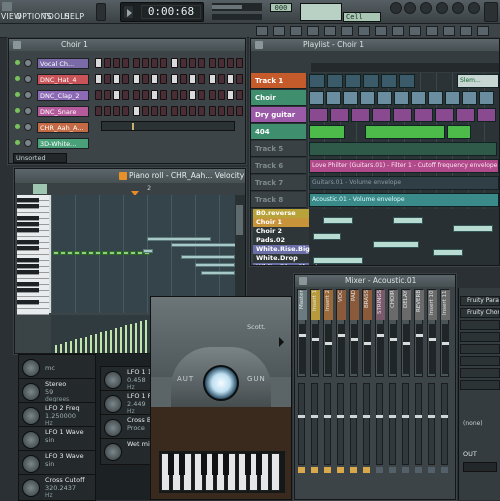 The height and width of the screenshot is (501, 500). I want to click on mixer-channel: Insert 1, so click(315, 333).